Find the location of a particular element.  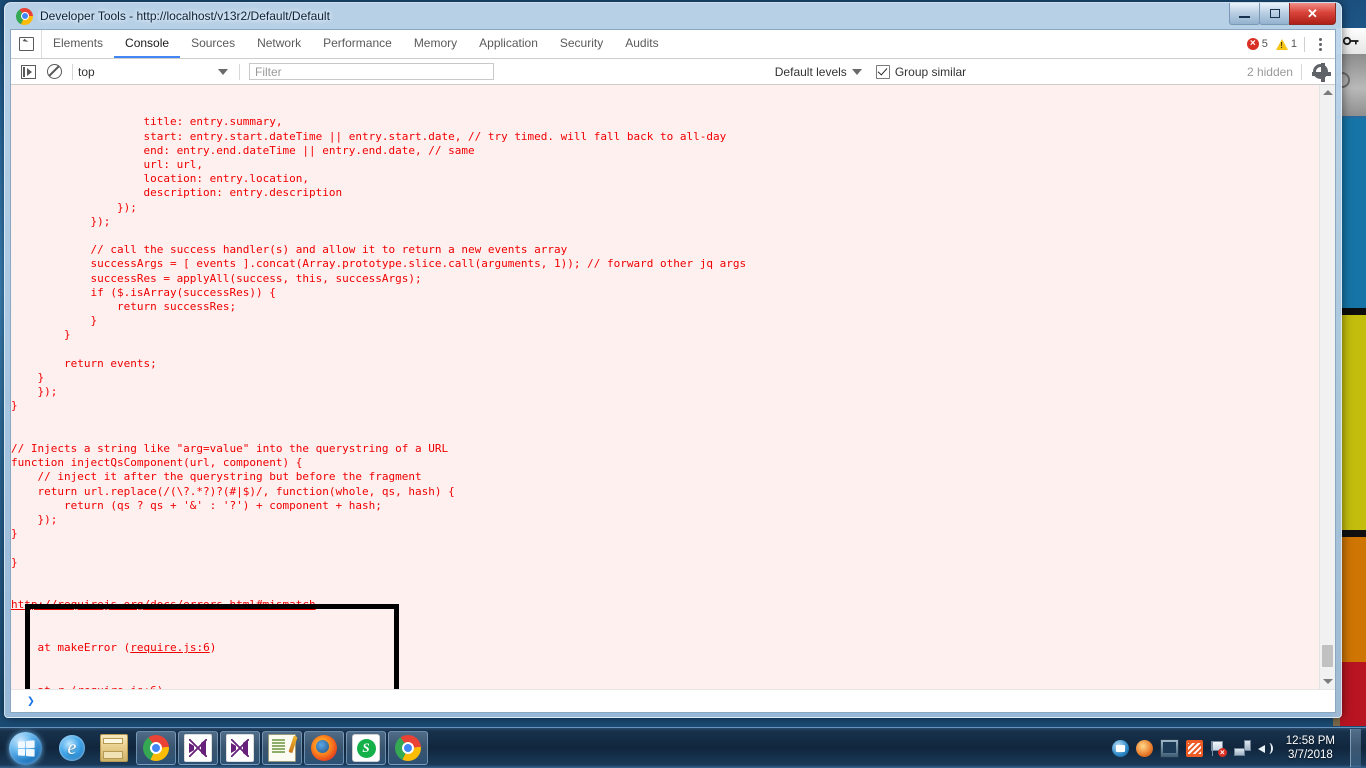

tabstrip-right-controls: × 5 1 is located at coordinates (1290, 44).